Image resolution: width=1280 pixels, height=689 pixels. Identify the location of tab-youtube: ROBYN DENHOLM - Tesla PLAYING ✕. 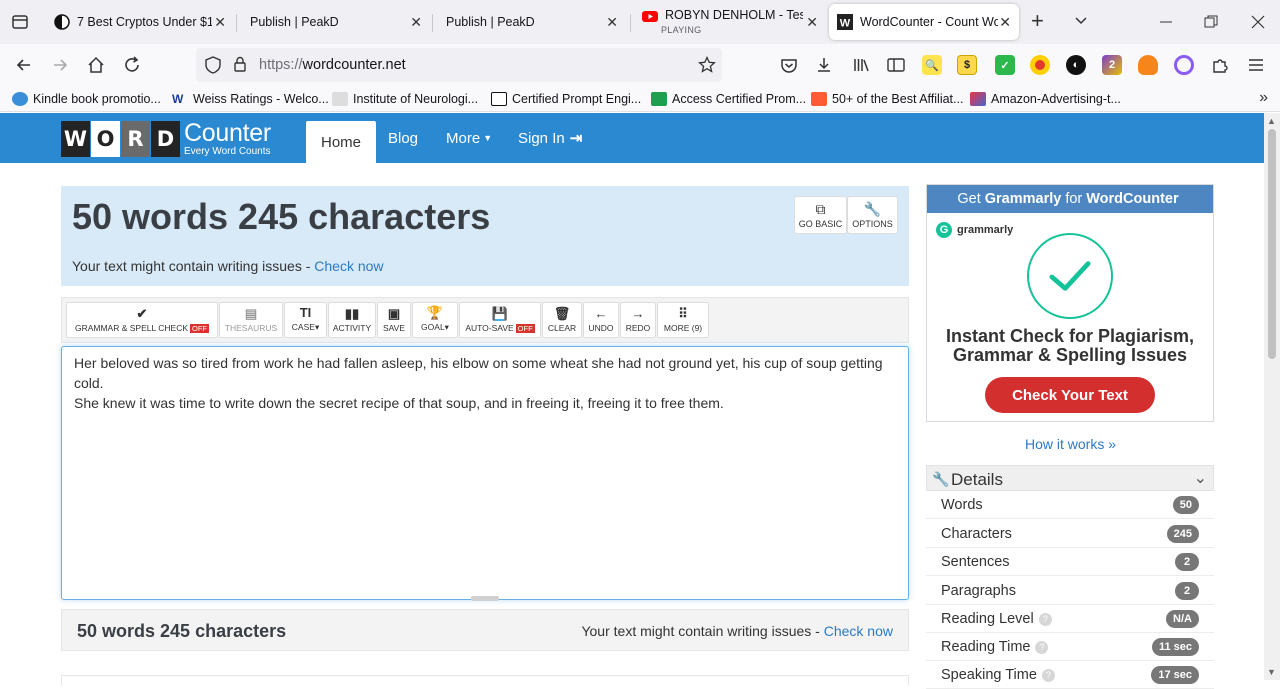
(731, 22).